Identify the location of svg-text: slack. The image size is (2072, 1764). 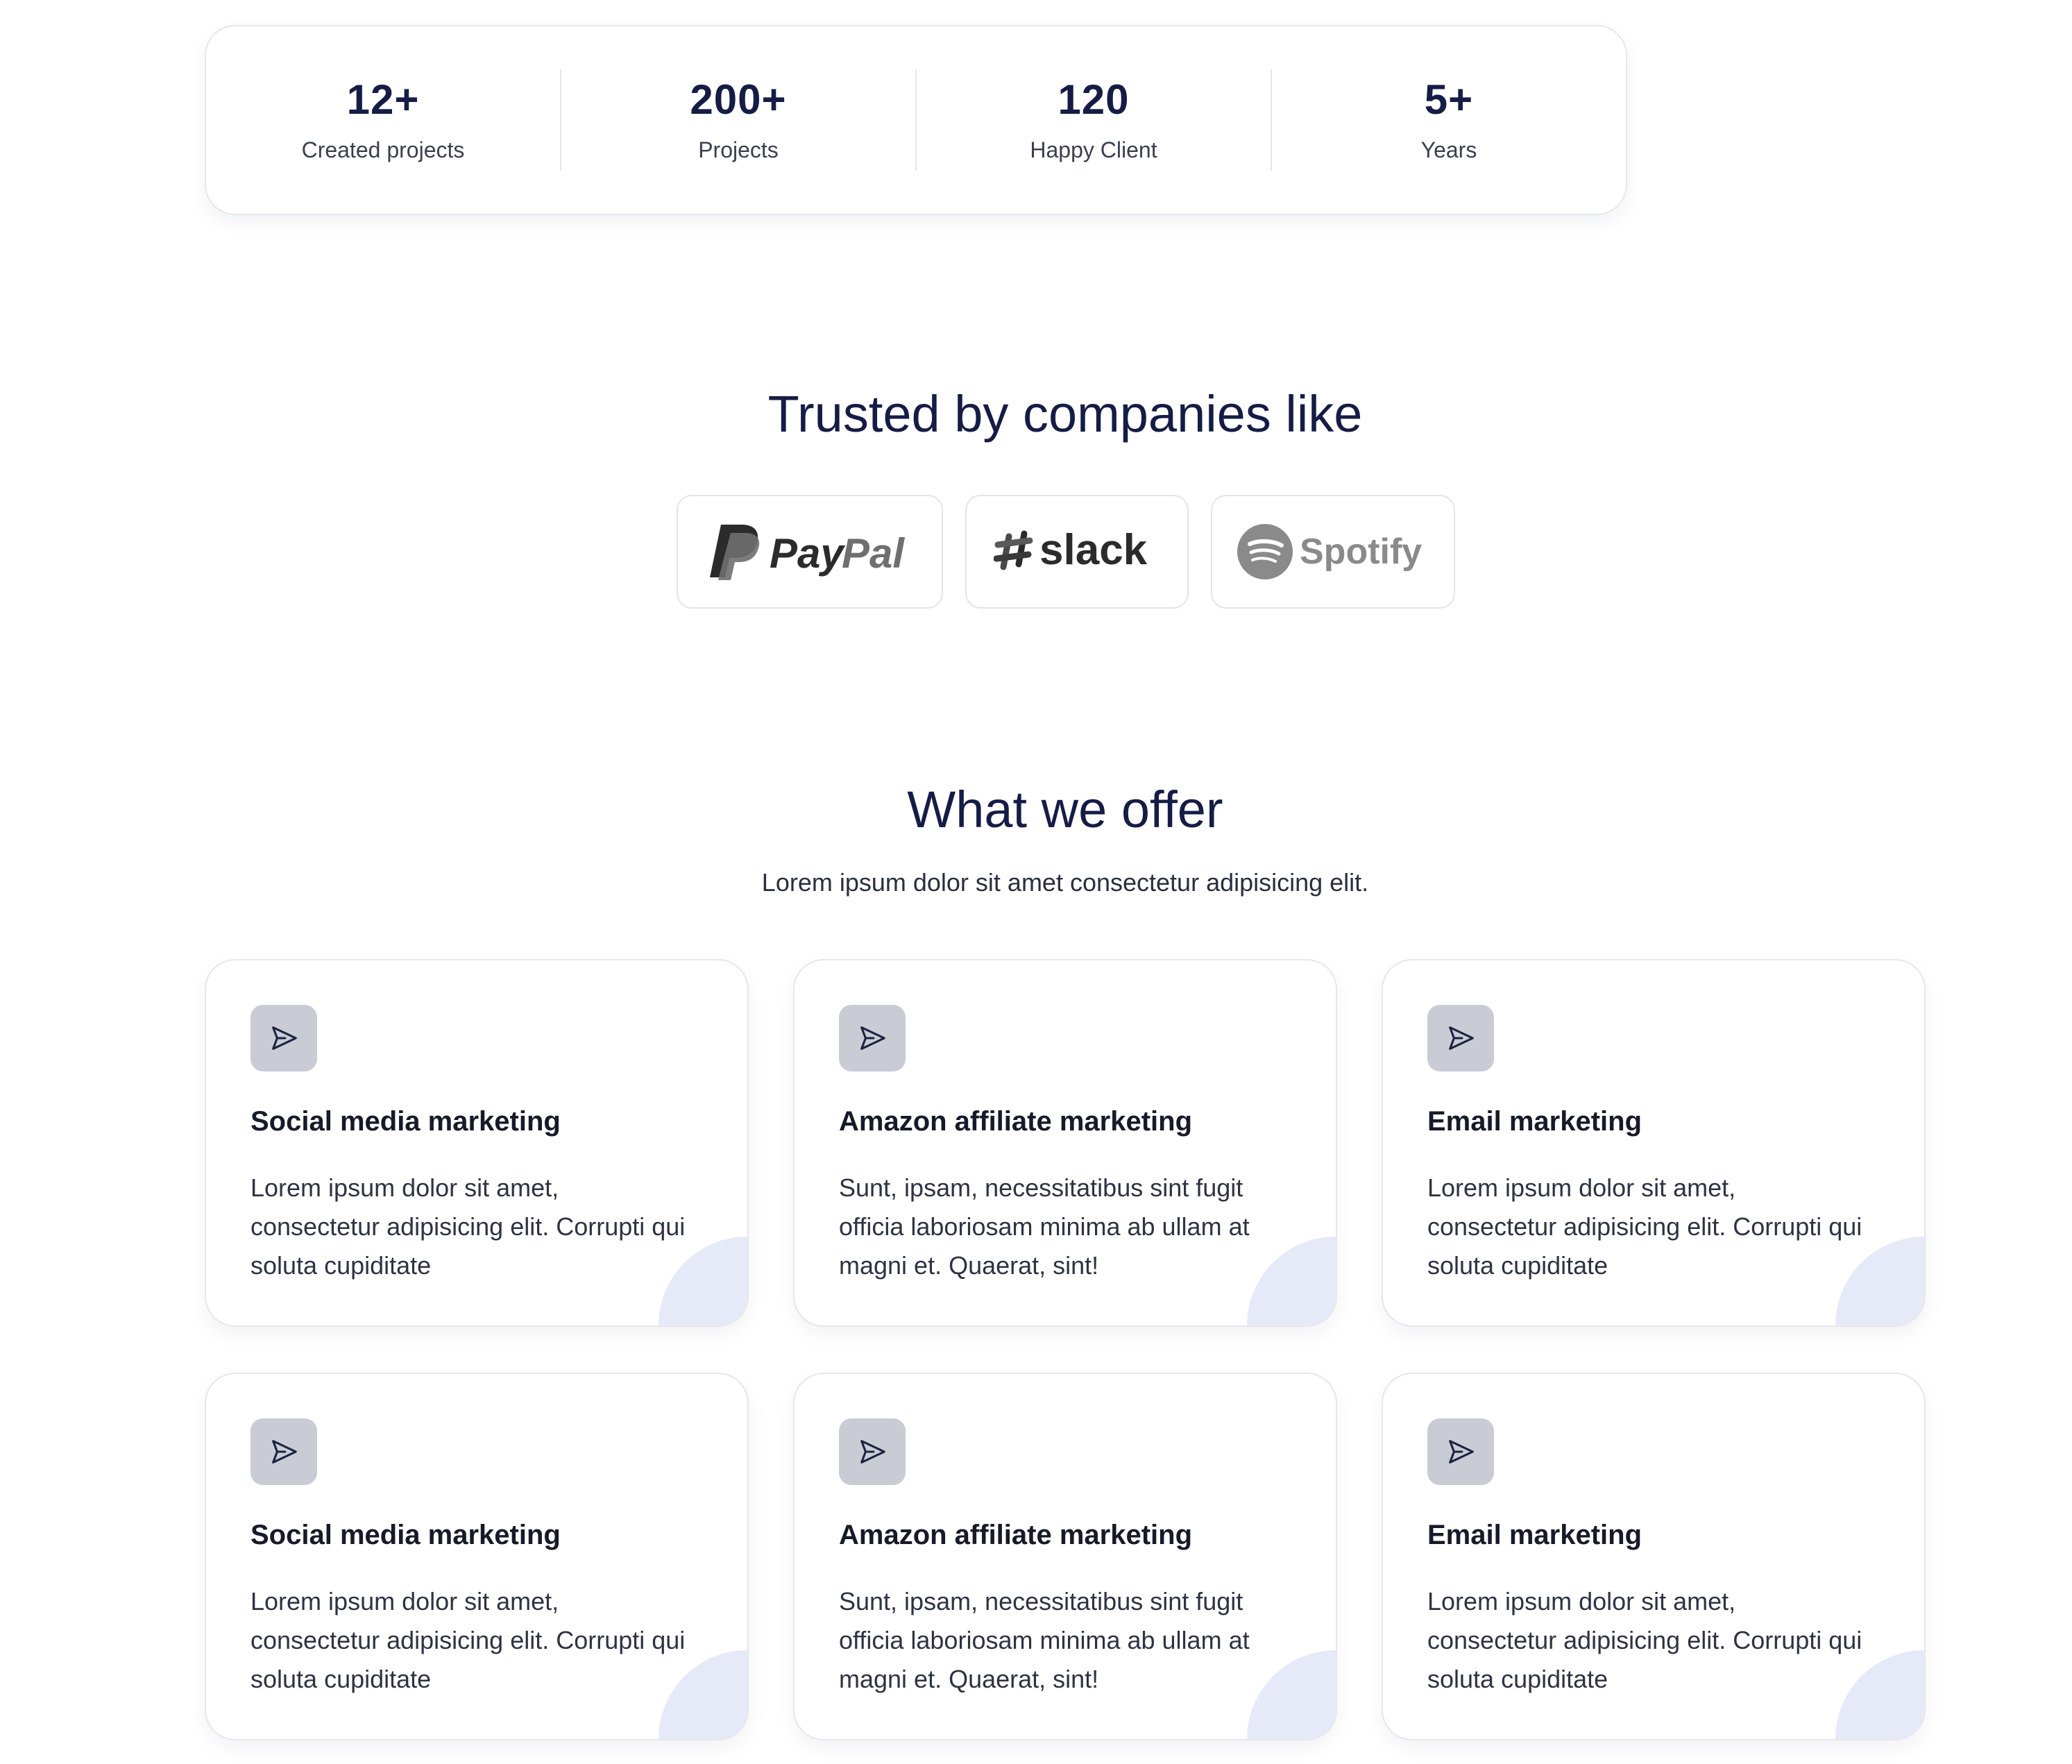
(1093, 550).